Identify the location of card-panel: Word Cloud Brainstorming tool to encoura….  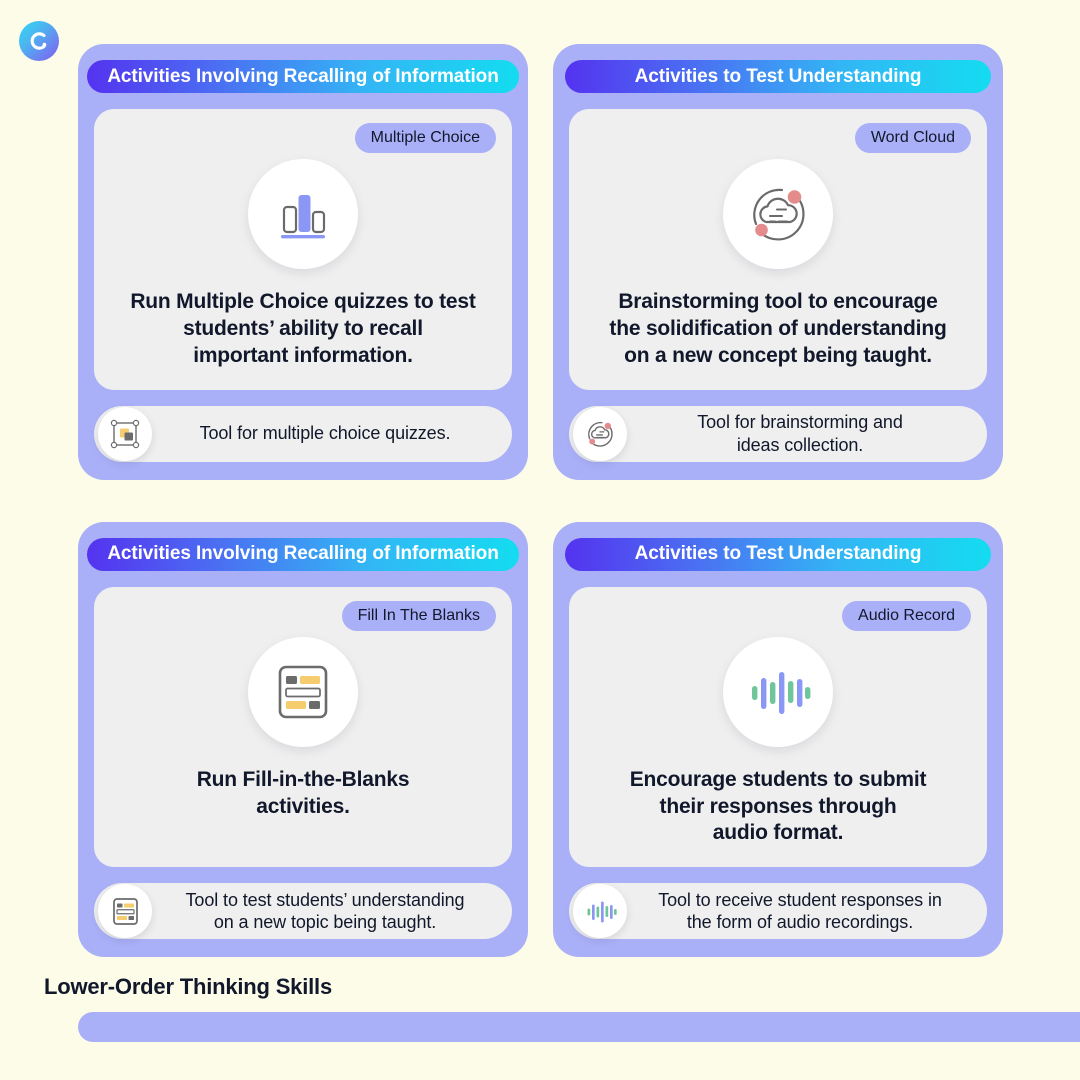
(778, 249).